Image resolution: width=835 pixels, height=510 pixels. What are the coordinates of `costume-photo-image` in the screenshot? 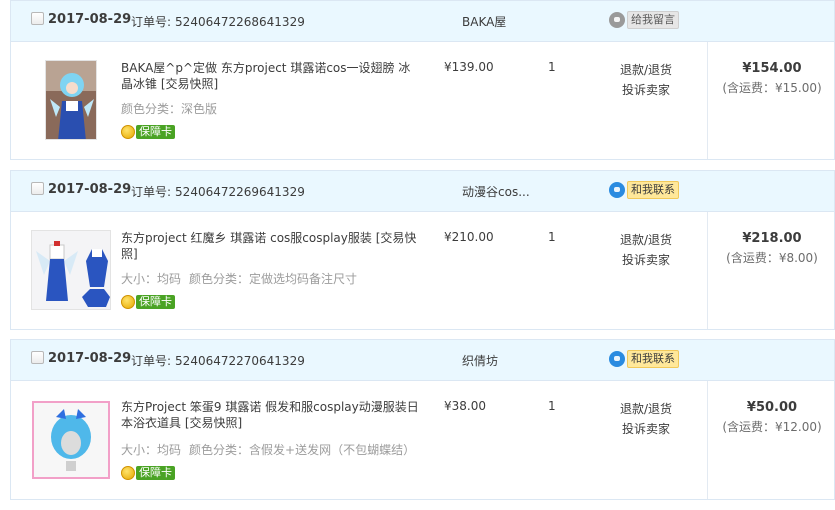 It's located at (71, 270).